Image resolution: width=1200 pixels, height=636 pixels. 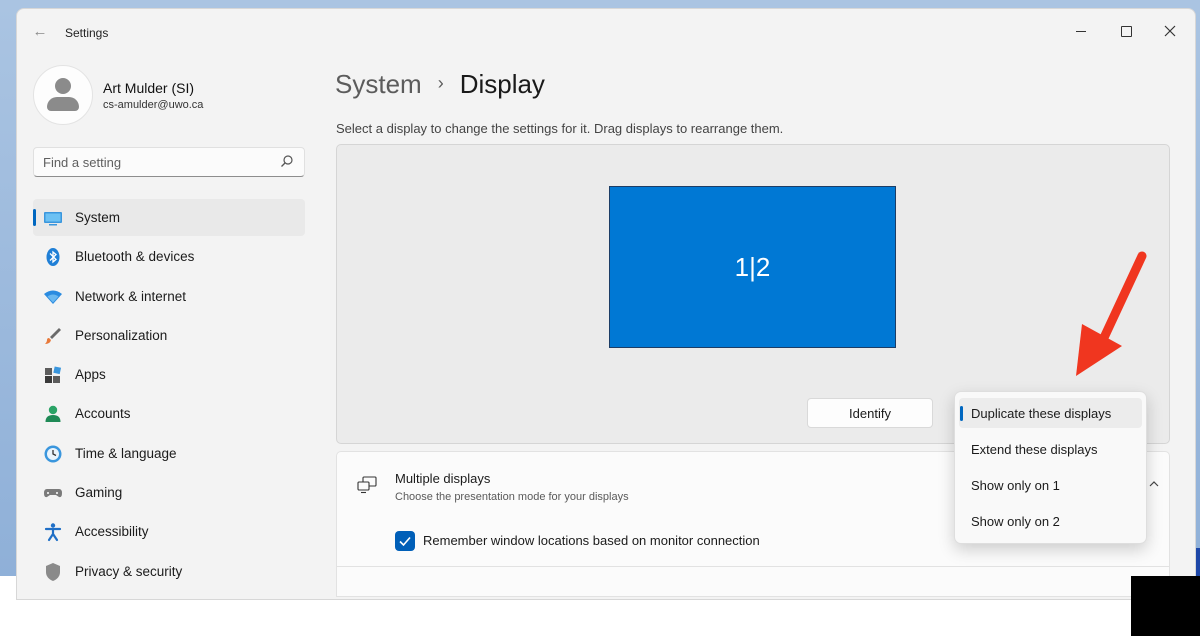 What do you see at coordinates (53, 297) in the screenshot?
I see `wifi-icon` at bounding box center [53, 297].